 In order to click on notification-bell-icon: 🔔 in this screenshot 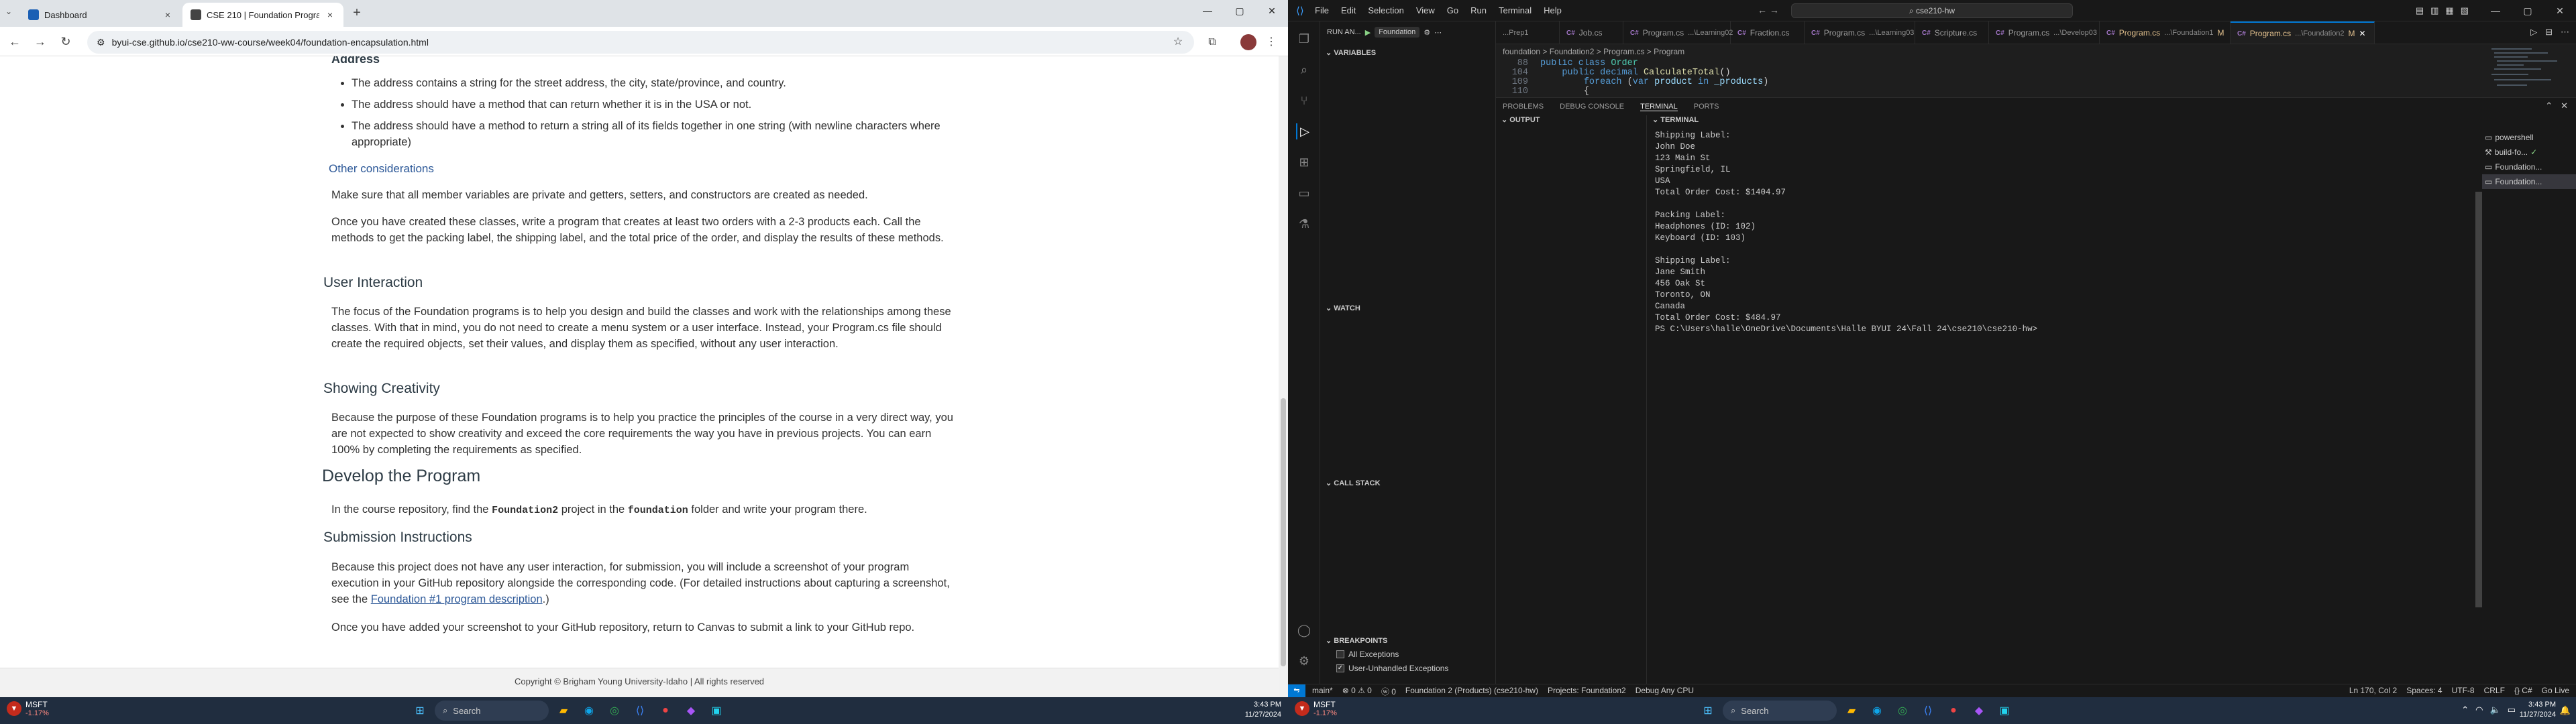, I will do `click(2565, 710)`.